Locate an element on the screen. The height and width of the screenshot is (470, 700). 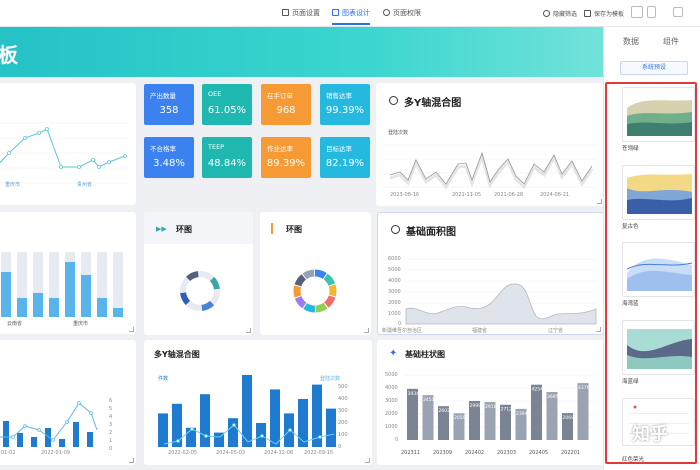
theme-name: 苍翎绿 is located at coordinates (630, 149).